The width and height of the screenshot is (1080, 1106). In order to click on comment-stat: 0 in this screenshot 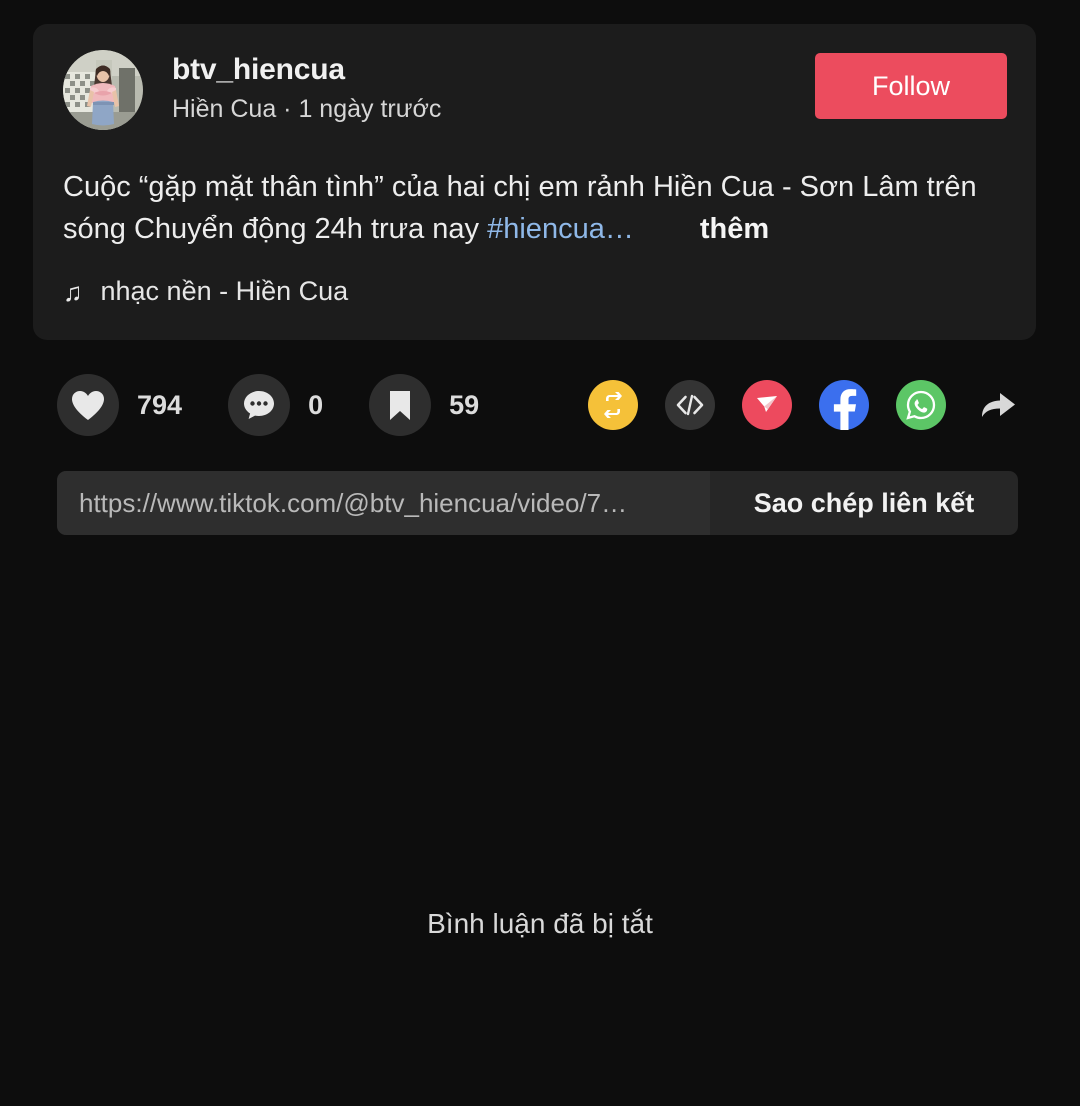, I will do `click(275, 405)`.